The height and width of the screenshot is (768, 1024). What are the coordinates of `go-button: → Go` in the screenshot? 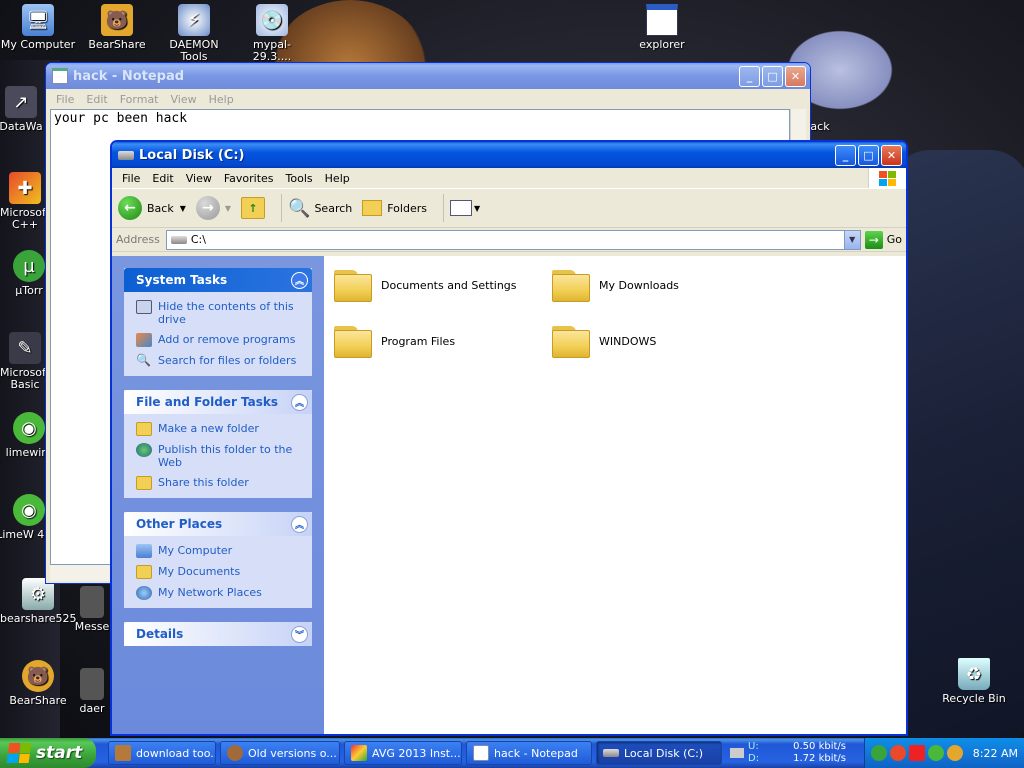 It's located at (883, 239).